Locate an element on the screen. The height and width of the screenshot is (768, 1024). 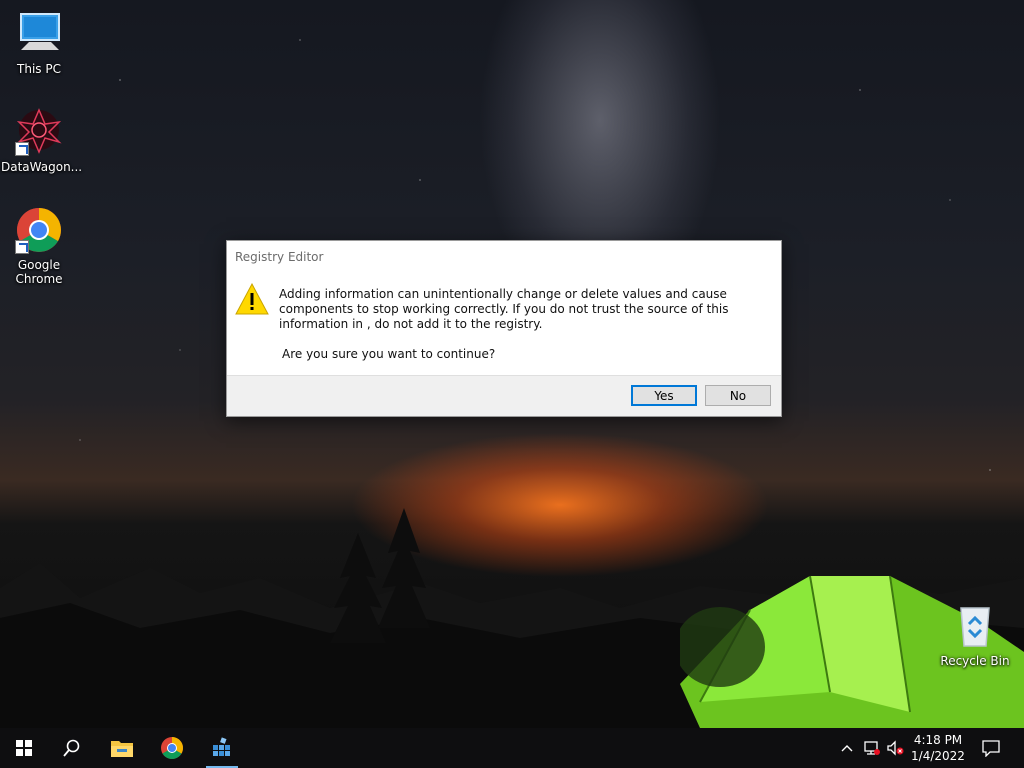
volume-button is located at coordinates (895, 748).